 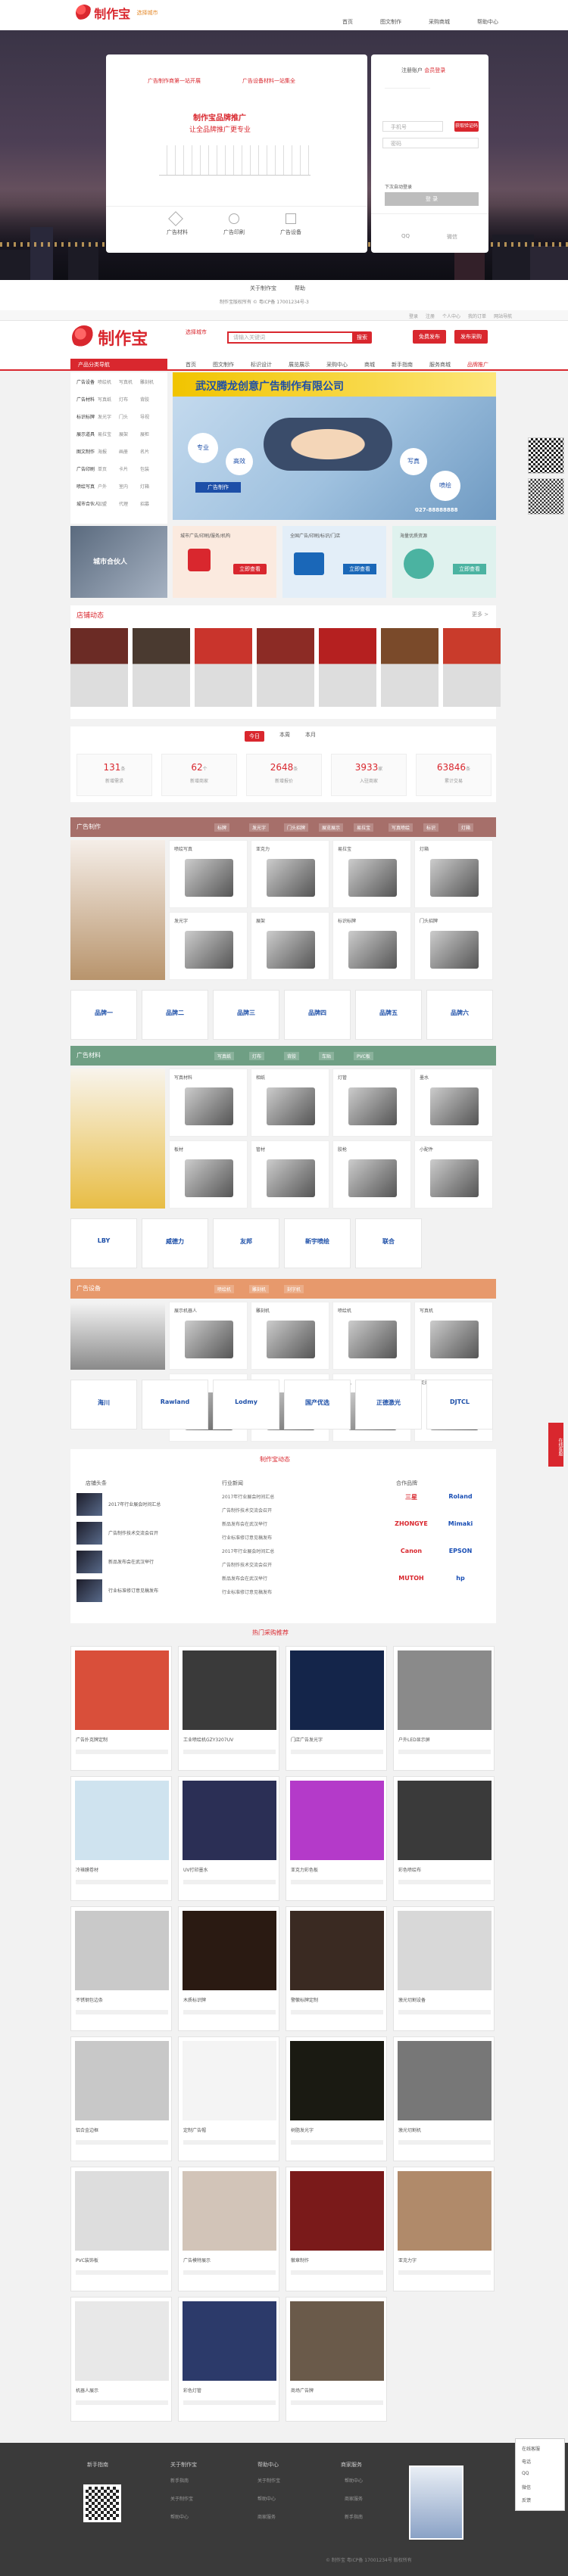 What do you see at coordinates (85, 434) in the screenshot?
I see `sidebar-category: 展示道具` at bounding box center [85, 434].